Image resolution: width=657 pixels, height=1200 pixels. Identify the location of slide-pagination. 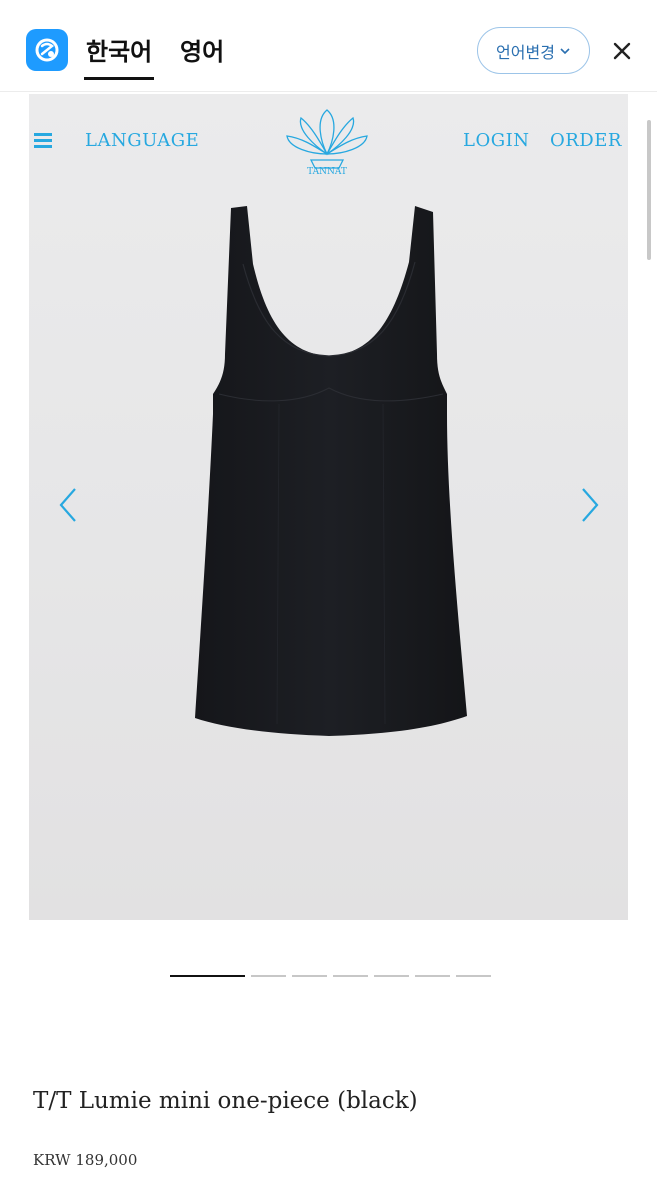
(330, 976).